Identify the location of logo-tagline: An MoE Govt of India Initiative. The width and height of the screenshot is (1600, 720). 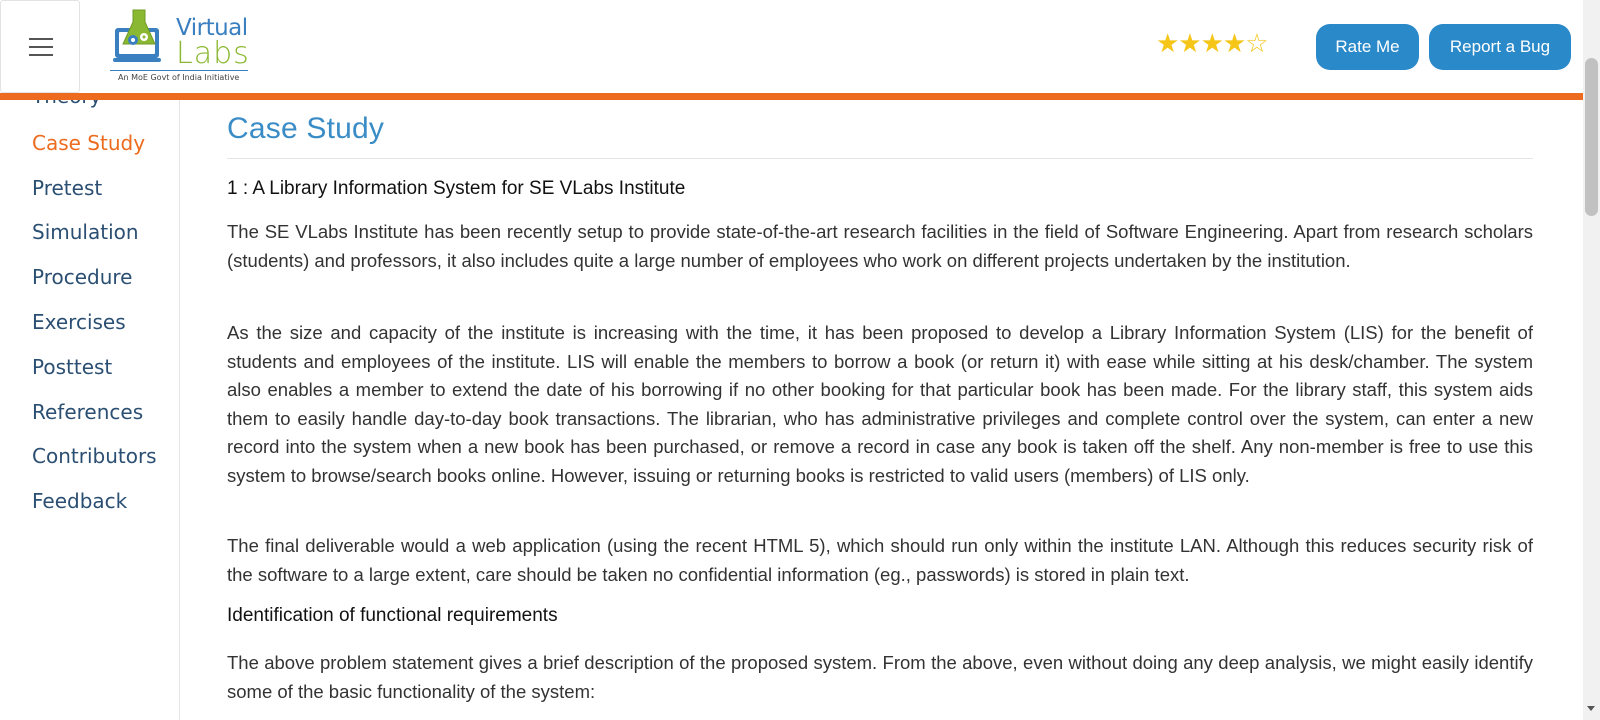
(179, 77).